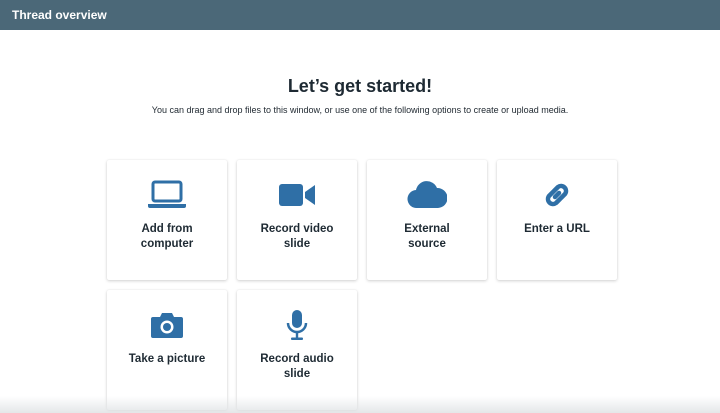 This screenshot has width=720, height=413. What do you see at coordinates (427, 195) in the screenshot?
I see `cloud-icon` at bounding box center [427, 195].